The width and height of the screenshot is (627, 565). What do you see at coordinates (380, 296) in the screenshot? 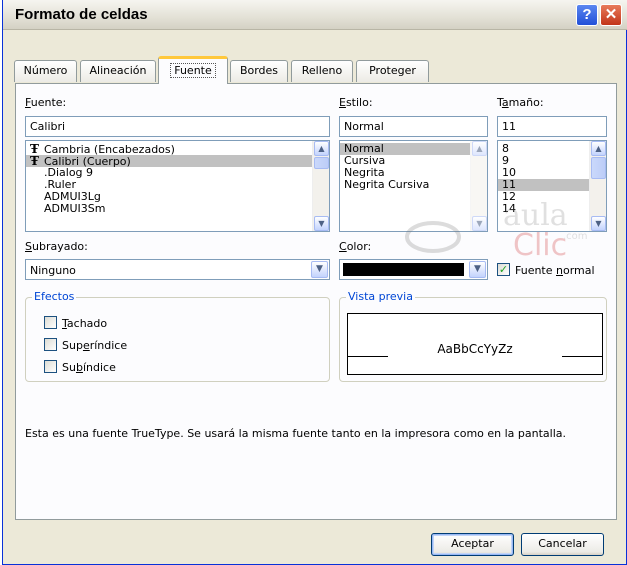
I see `preview-title: Vista previa` at bounding box center [380, 296].